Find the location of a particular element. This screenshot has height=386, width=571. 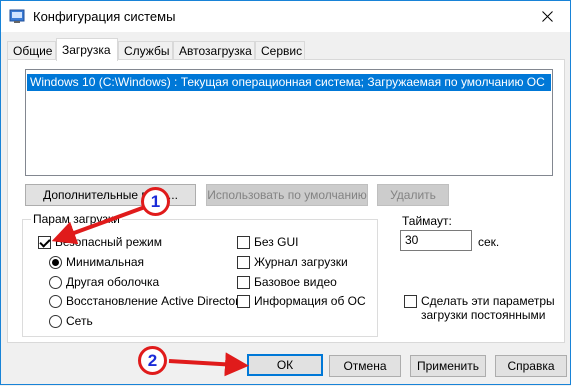

no-gui-checkbox-box is located at coordinates (243, 242).